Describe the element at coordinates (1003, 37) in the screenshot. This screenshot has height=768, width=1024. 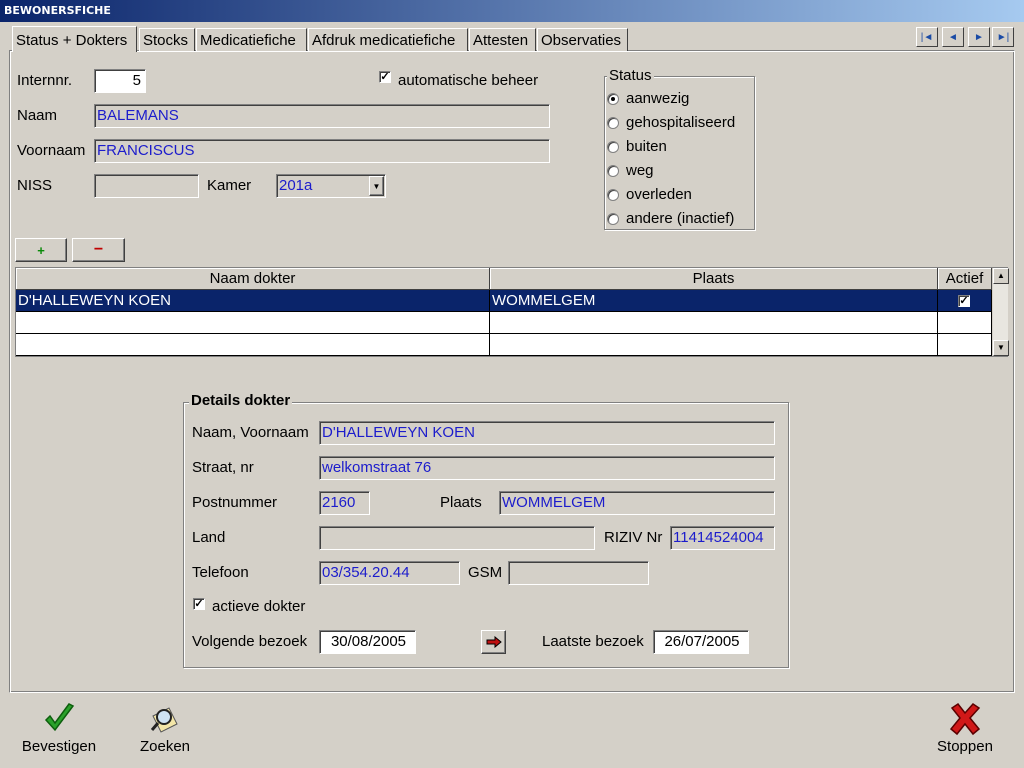
I see `last-record-button: ►|` at that location.